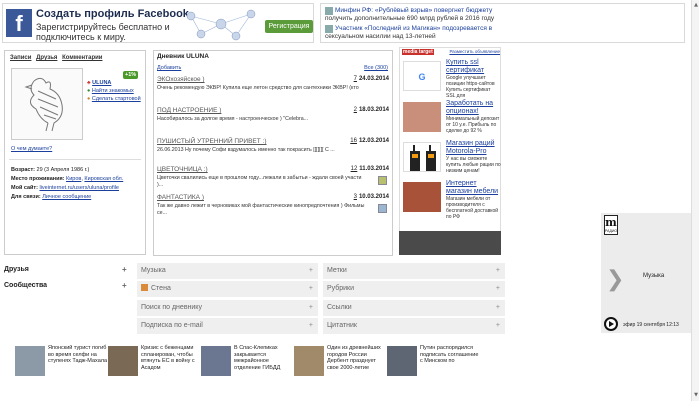 This screenshot has width=699, height=401. I want to click on tab-friends: Друзья, so click(46, 58).